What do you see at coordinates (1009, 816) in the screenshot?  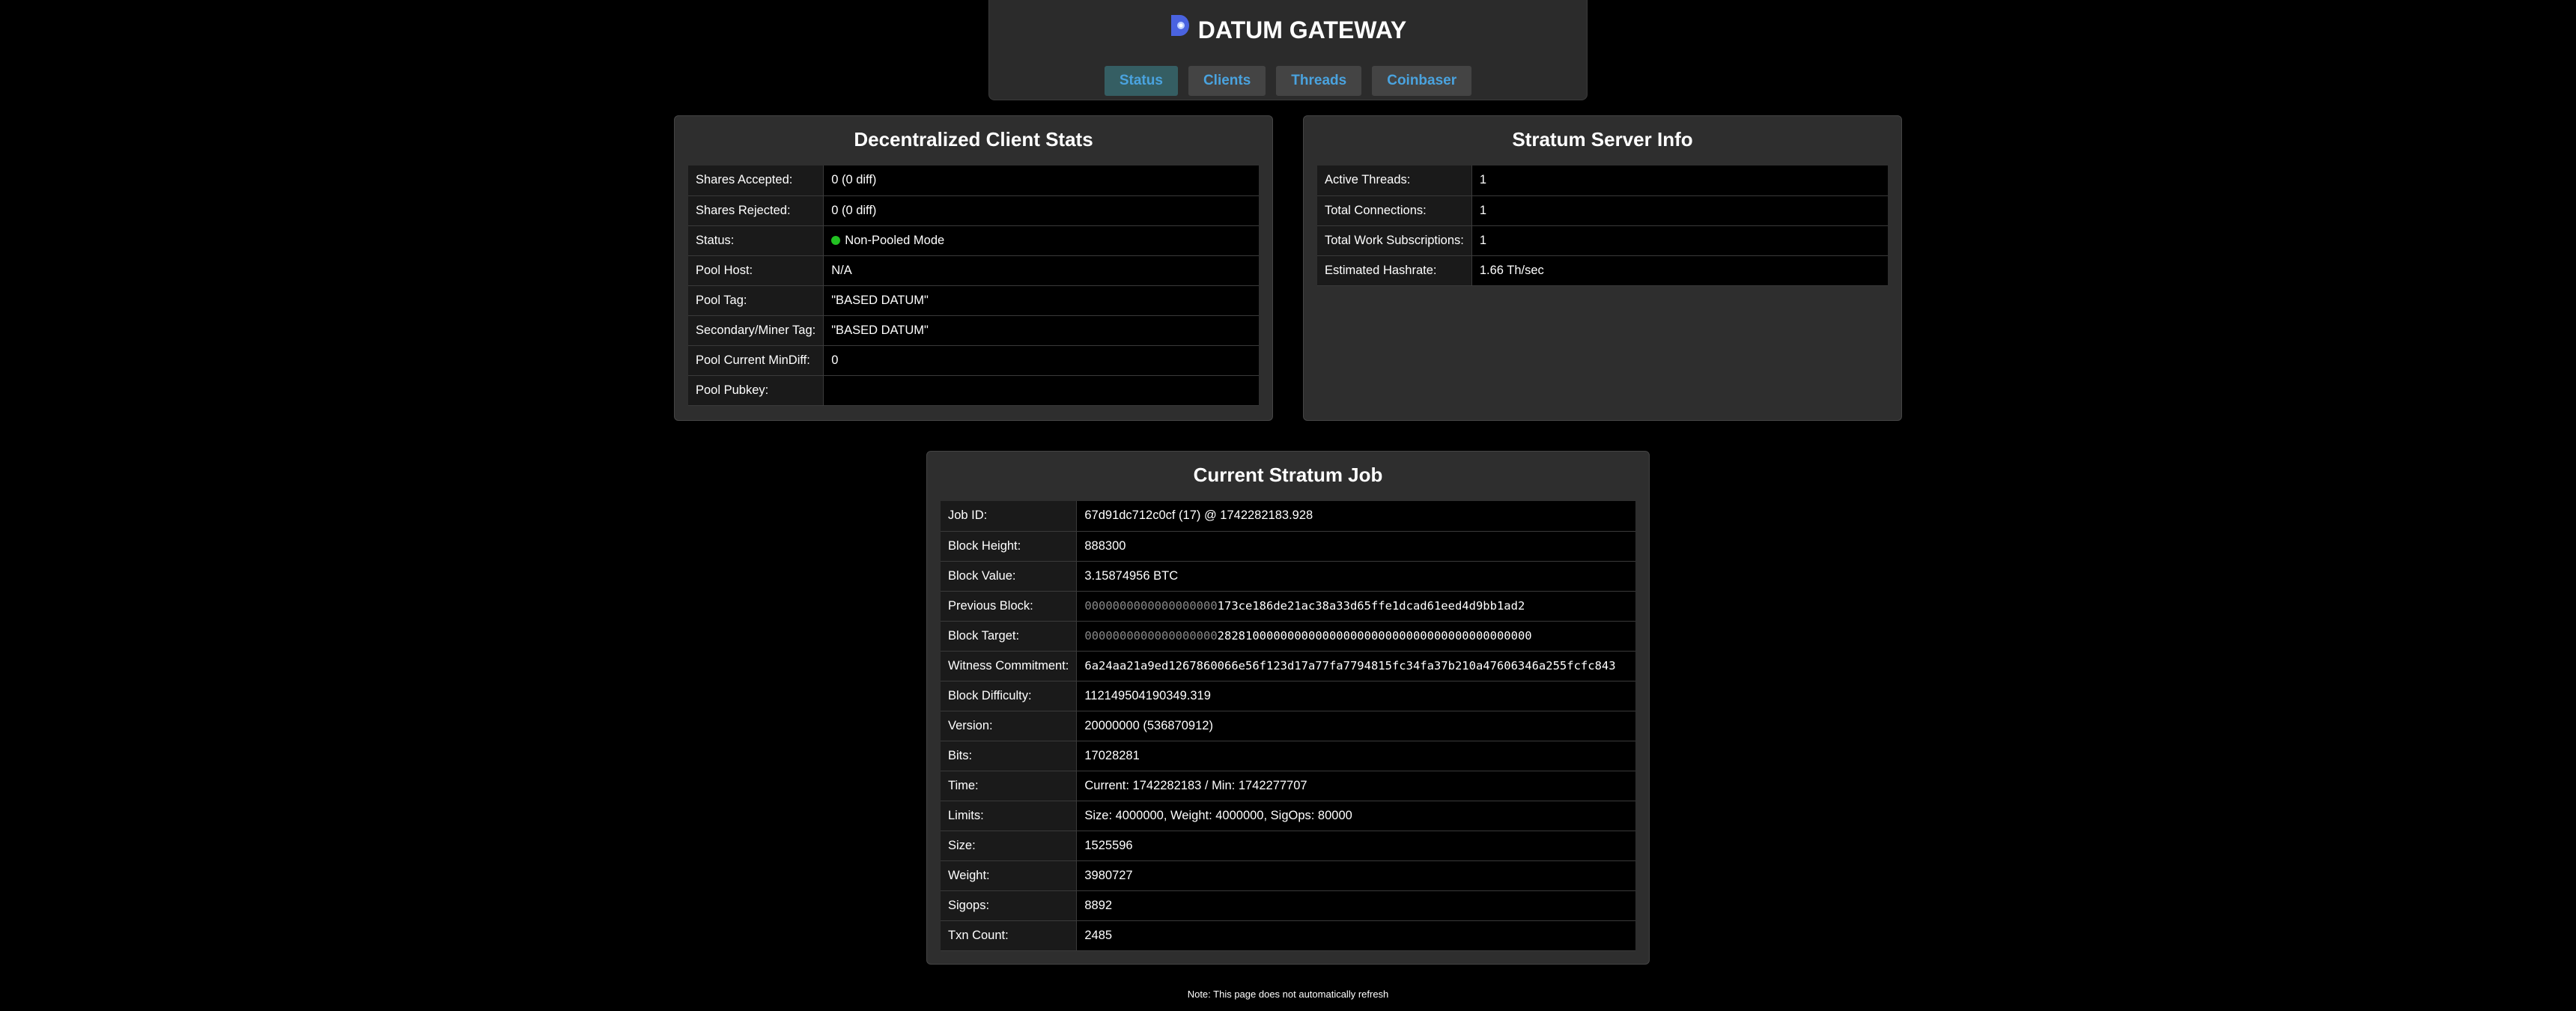 I see `row-label: Limits:` at bounding box center [1009, 816].